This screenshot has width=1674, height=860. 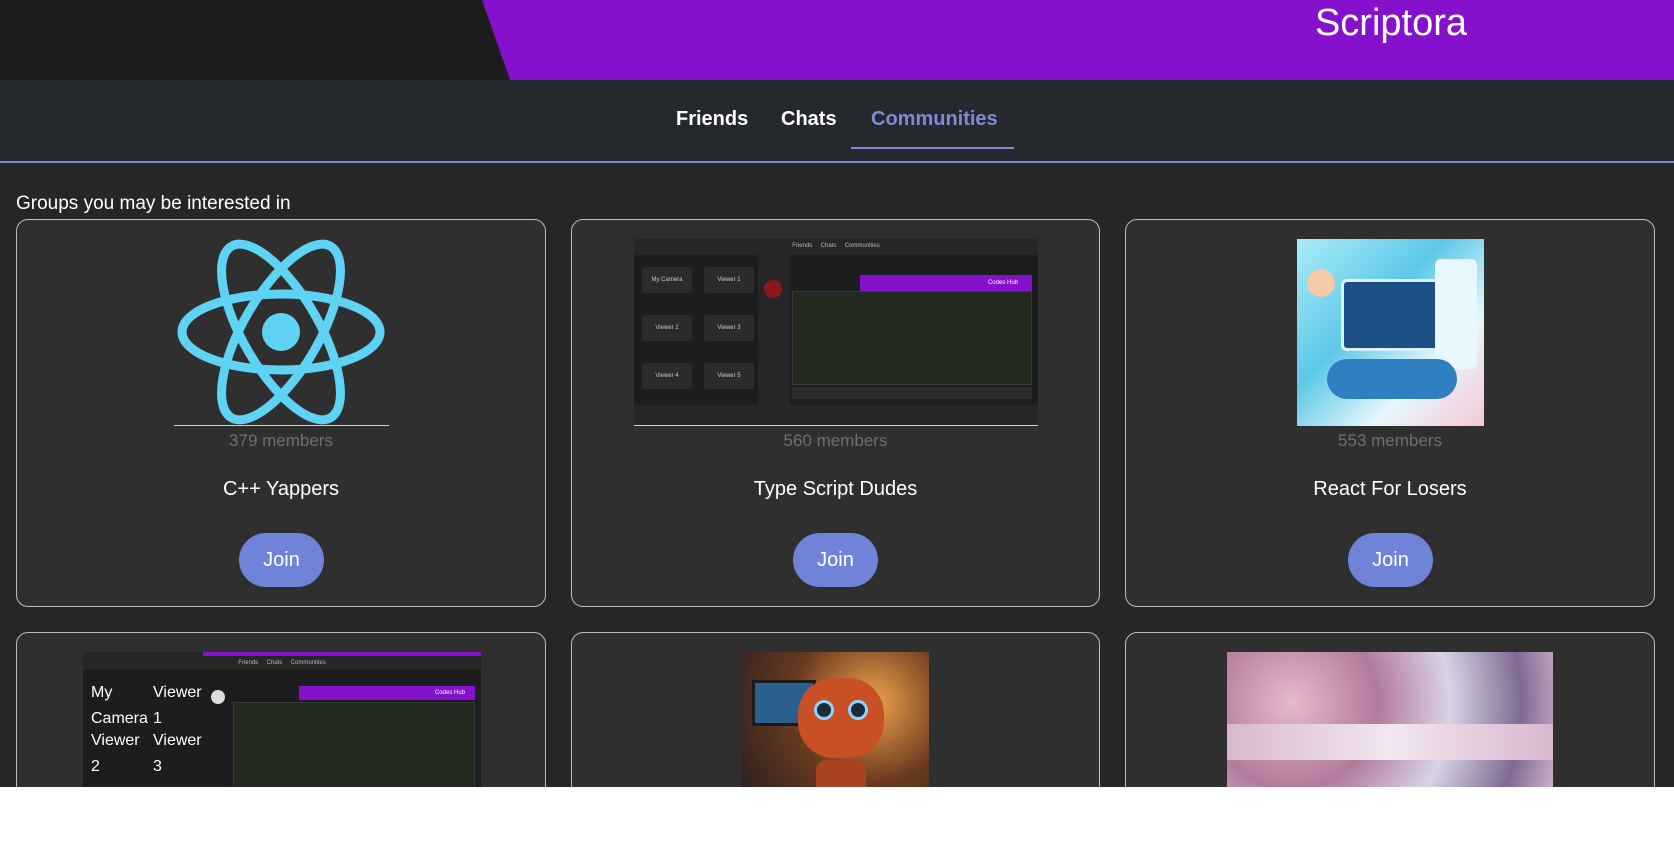 I want to click on mini-tile: Viewer 5, so click(x=729, y=376).